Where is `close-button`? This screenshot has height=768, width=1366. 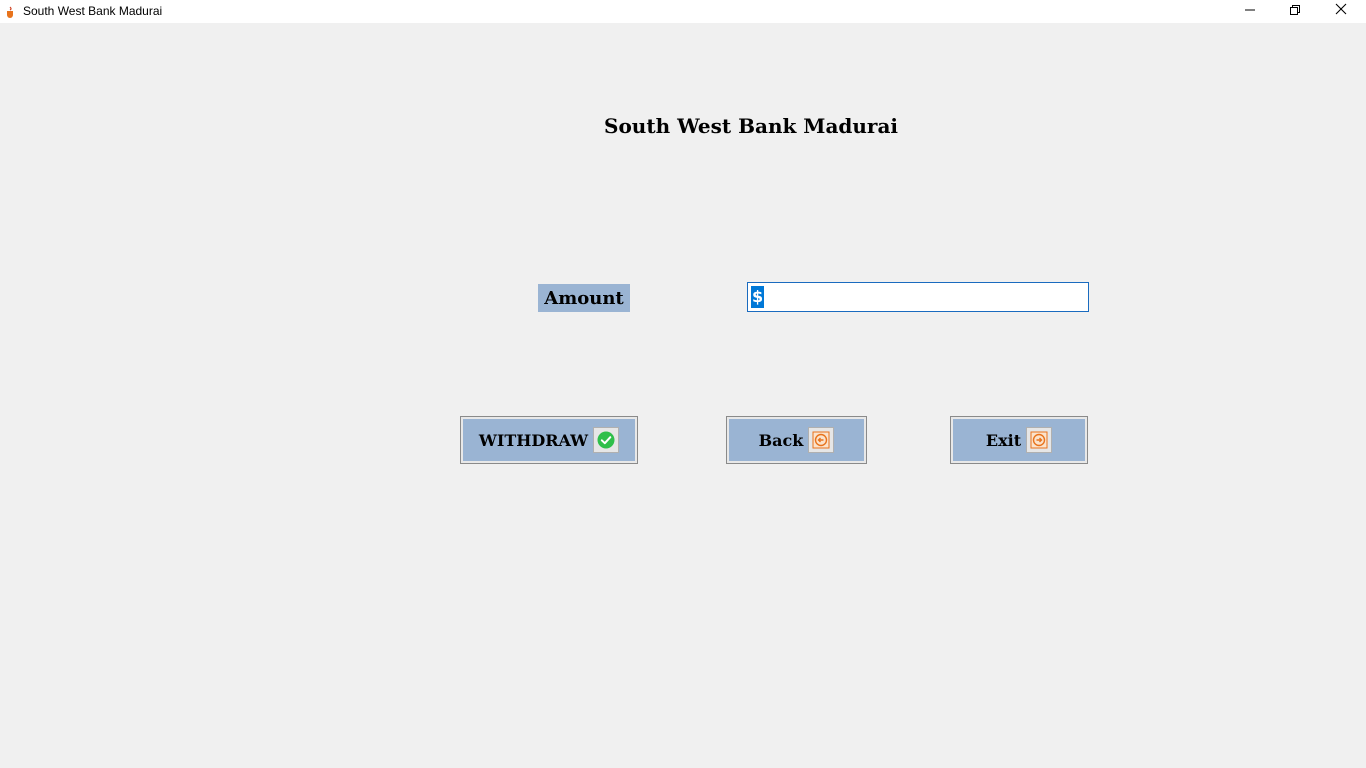 close-button is located at coordinates (1341, 11).